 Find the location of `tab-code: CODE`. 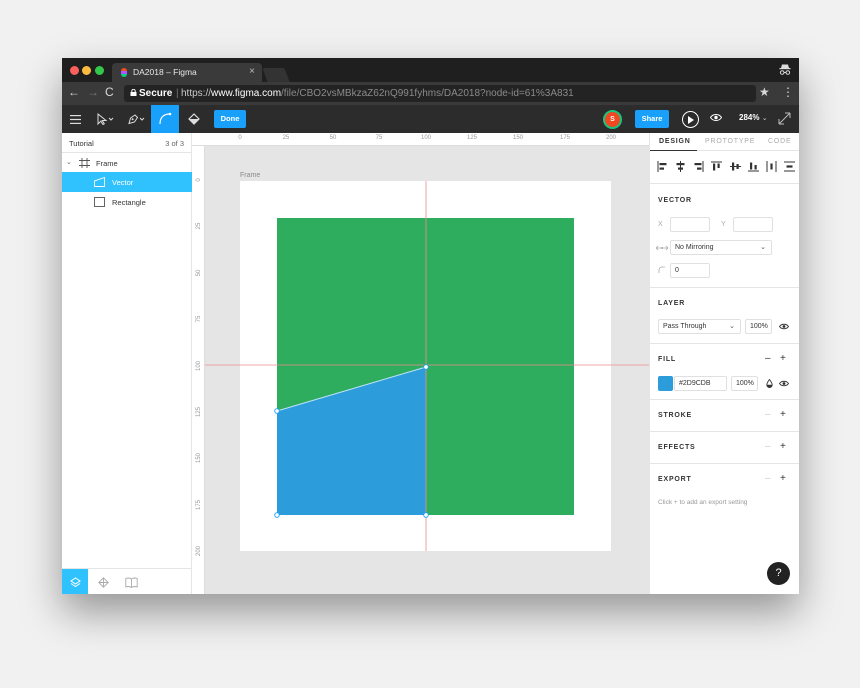

tab-code: CODE is located at coordinates (779, 141).